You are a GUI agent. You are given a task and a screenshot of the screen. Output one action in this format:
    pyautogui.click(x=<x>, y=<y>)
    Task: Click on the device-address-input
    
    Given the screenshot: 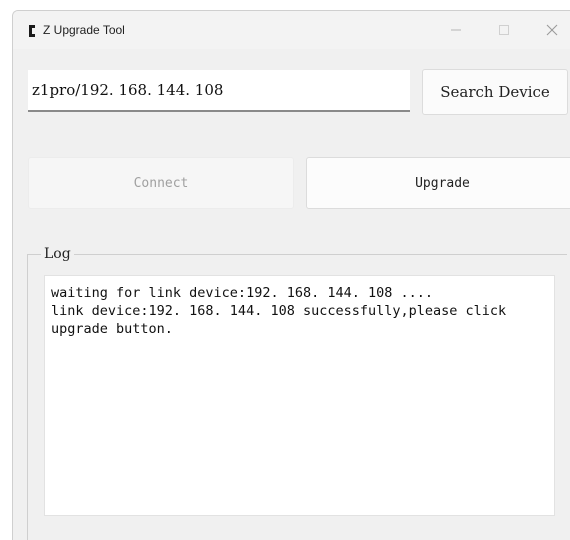 What is the action you would take?
    pyautogui.click(x=219, y=91)
    